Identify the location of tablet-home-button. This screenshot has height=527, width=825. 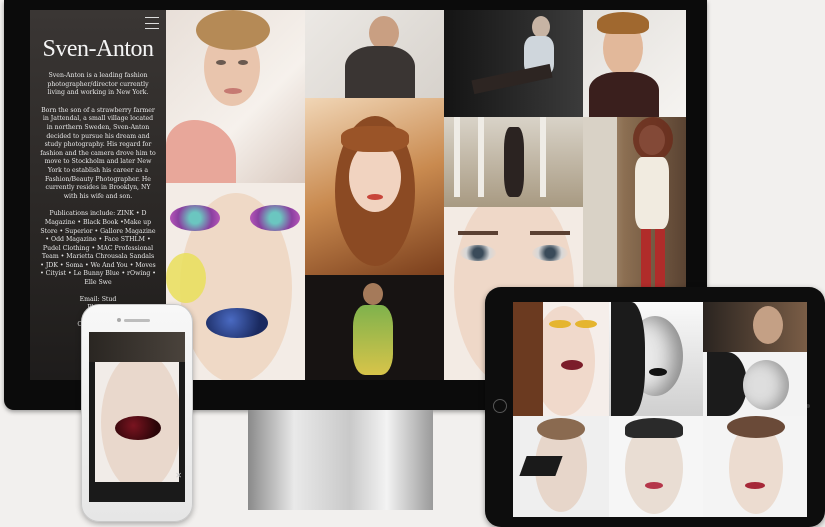
(500, 406).